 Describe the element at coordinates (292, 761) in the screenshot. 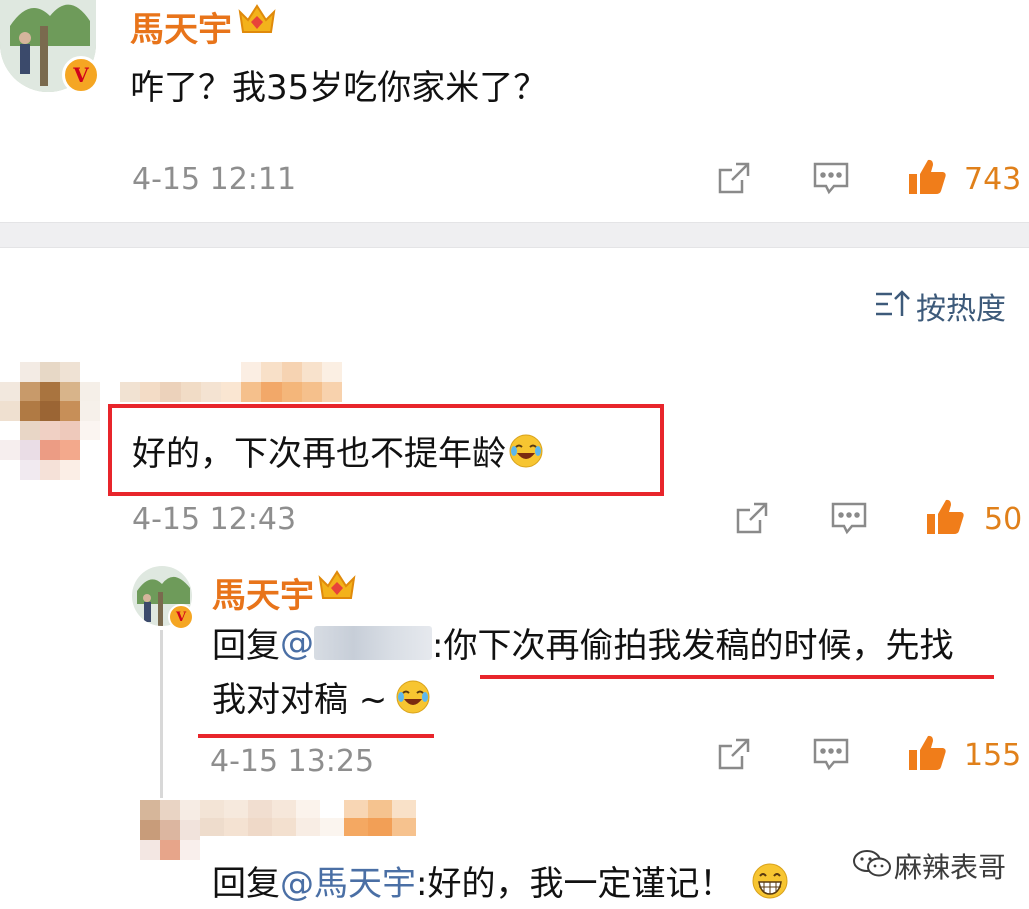

I see `timestamp: 4-15 13:25` at that location.